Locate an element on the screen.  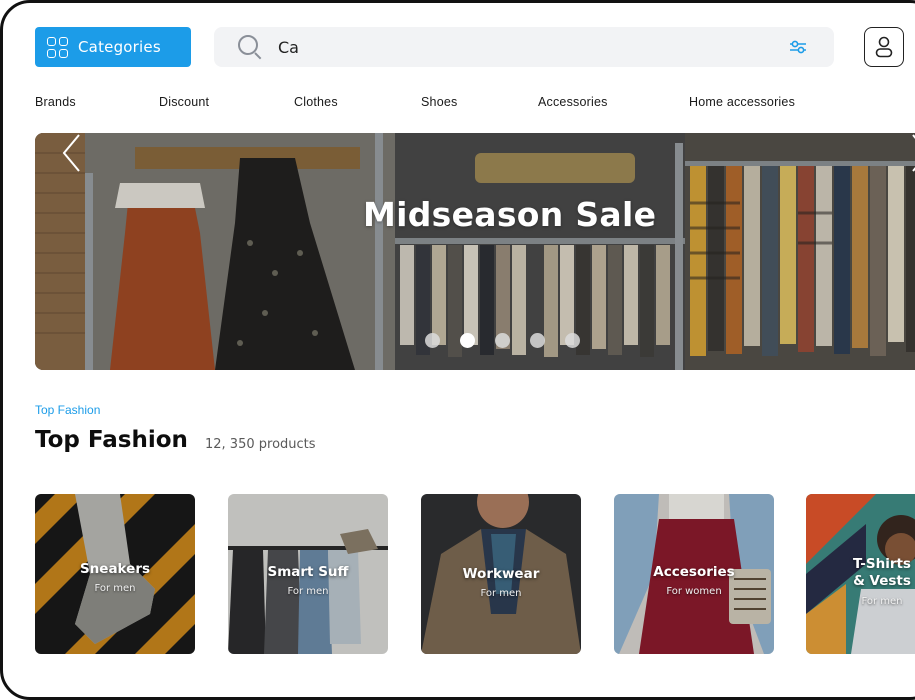
profile-button is located at coordinates (884, 47).